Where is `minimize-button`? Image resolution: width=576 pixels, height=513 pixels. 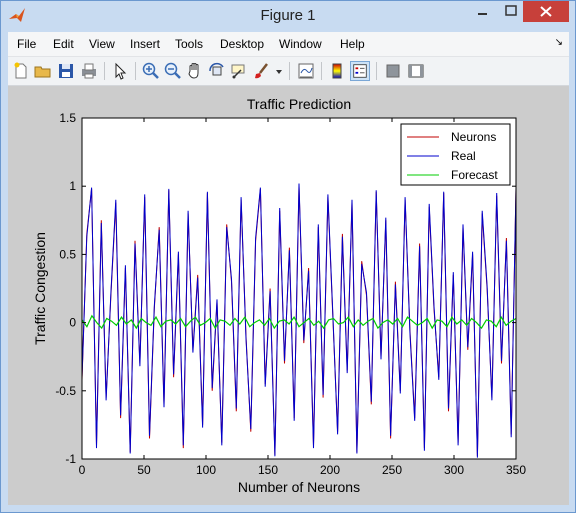
minimize-button is located at coordinates (482, 11).